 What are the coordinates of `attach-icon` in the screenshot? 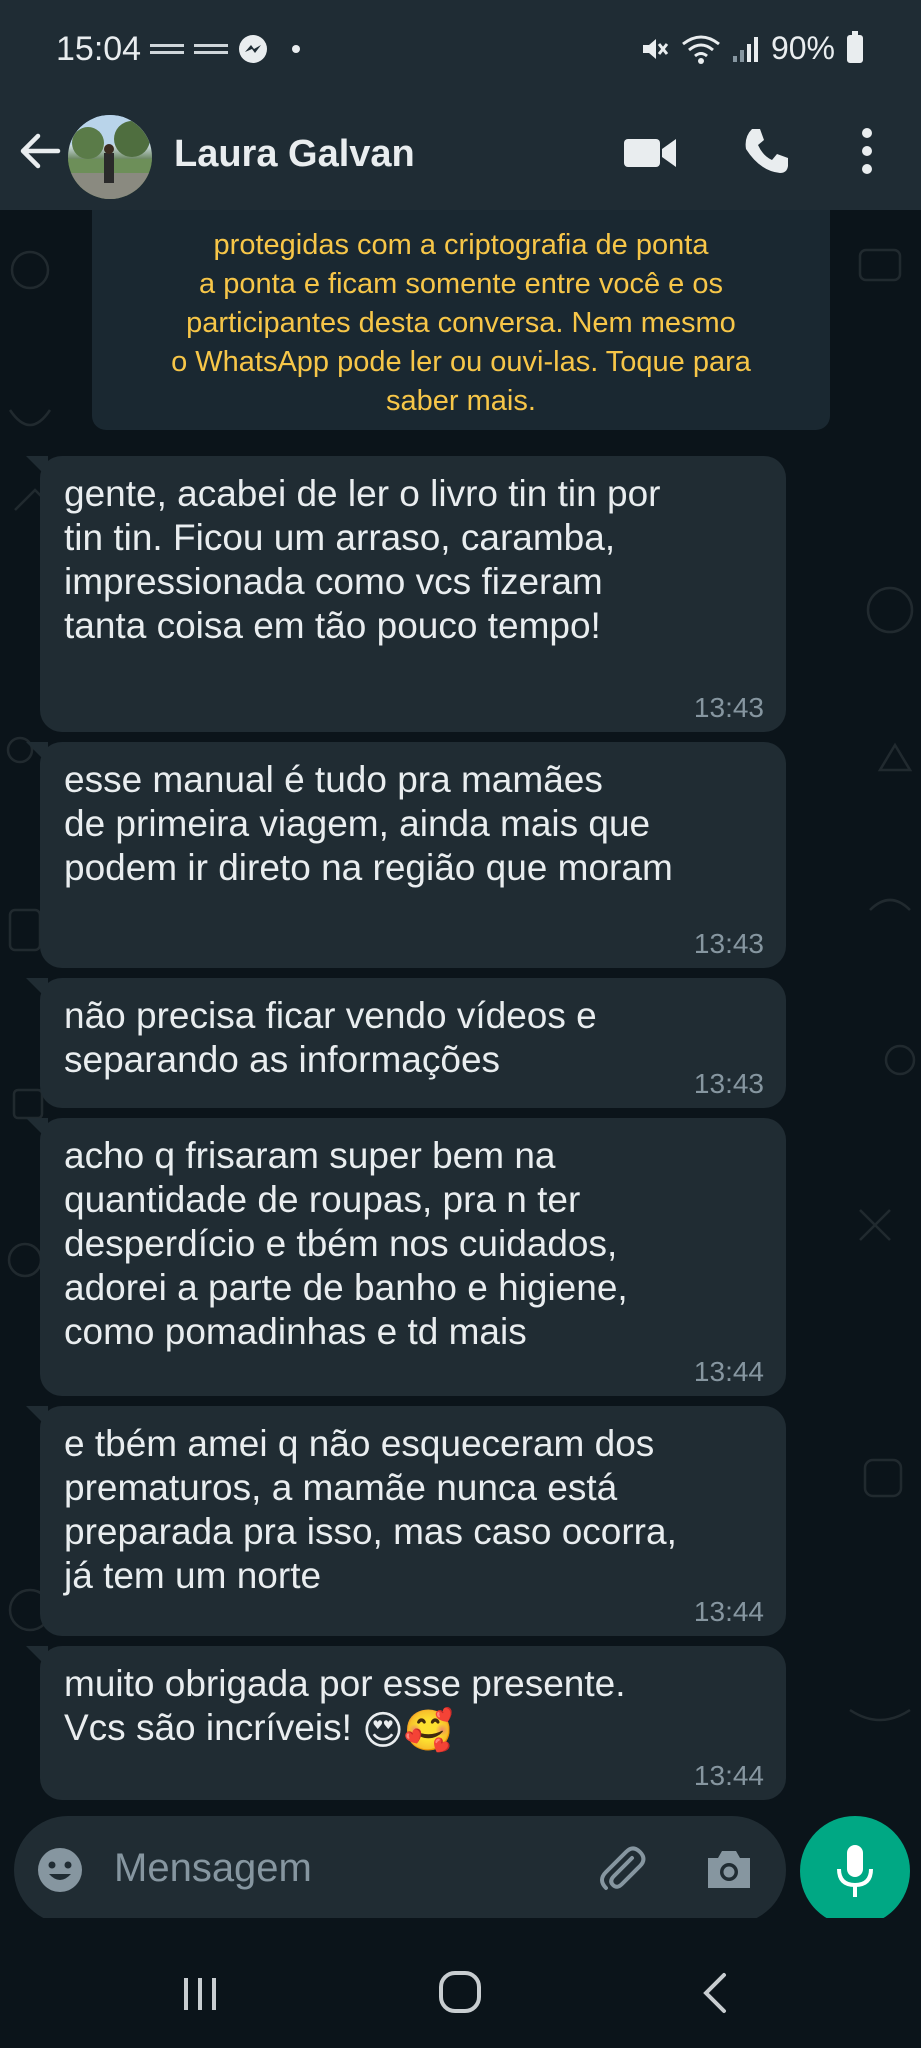 It's located at (622, 1870).